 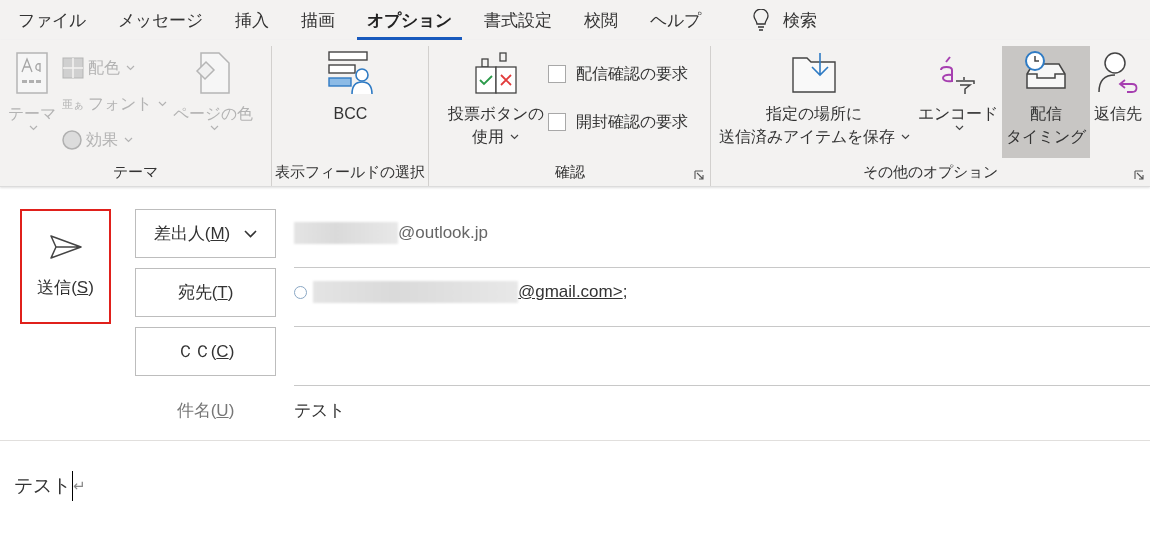 What do you see at coordinates (213, 73) in the screenshot?
I see `page-paint-icon` at bounding box center [213, 73].